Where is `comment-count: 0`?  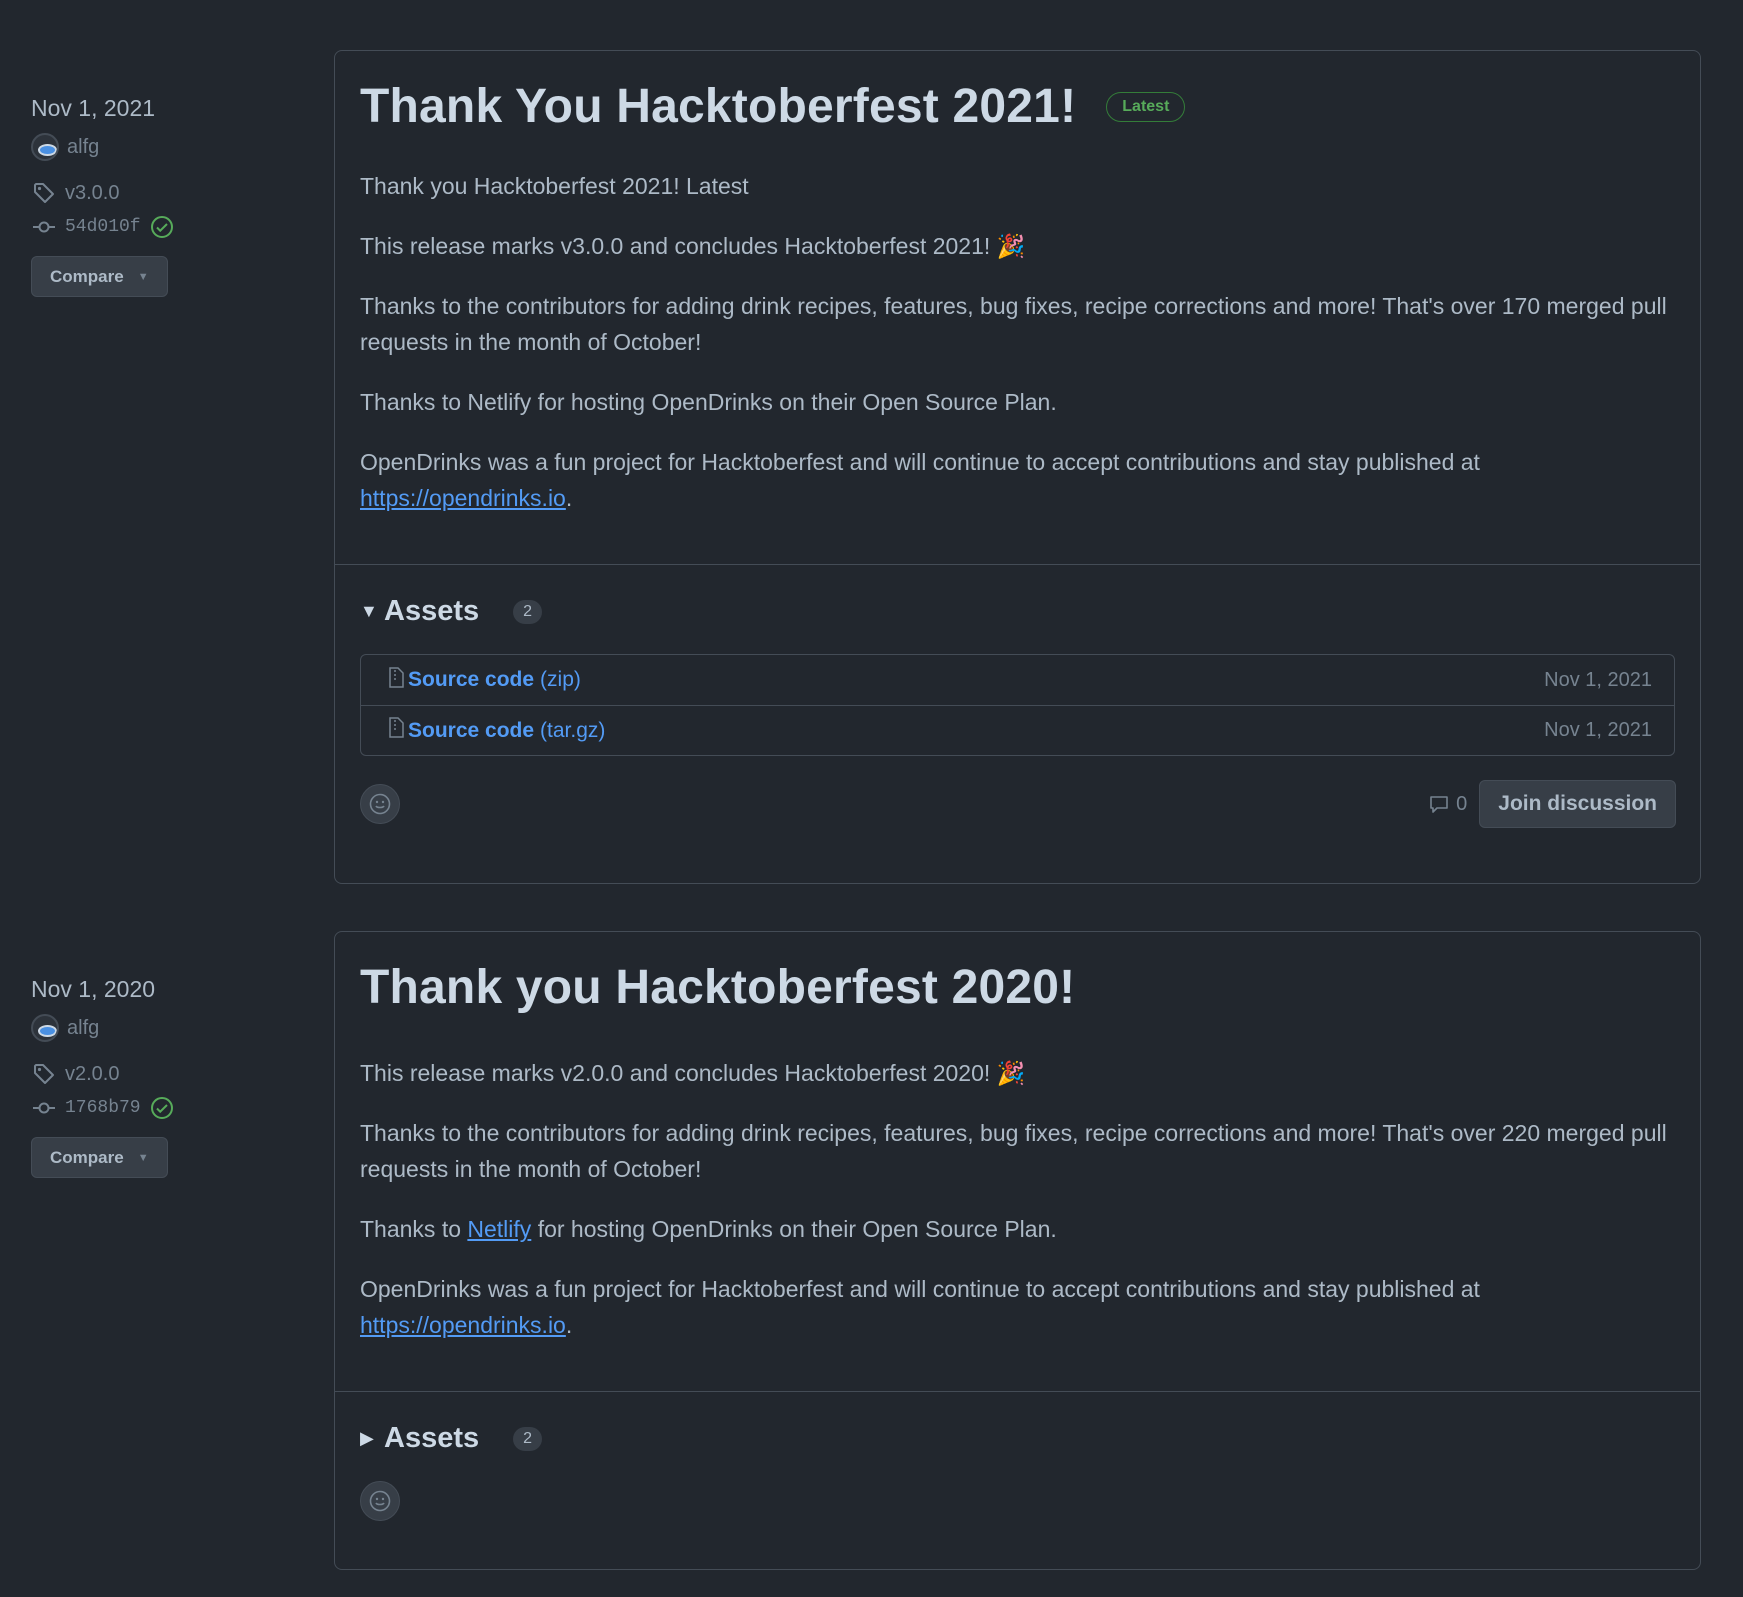
comment-count: 0 is located at coordinates (1447, 804).